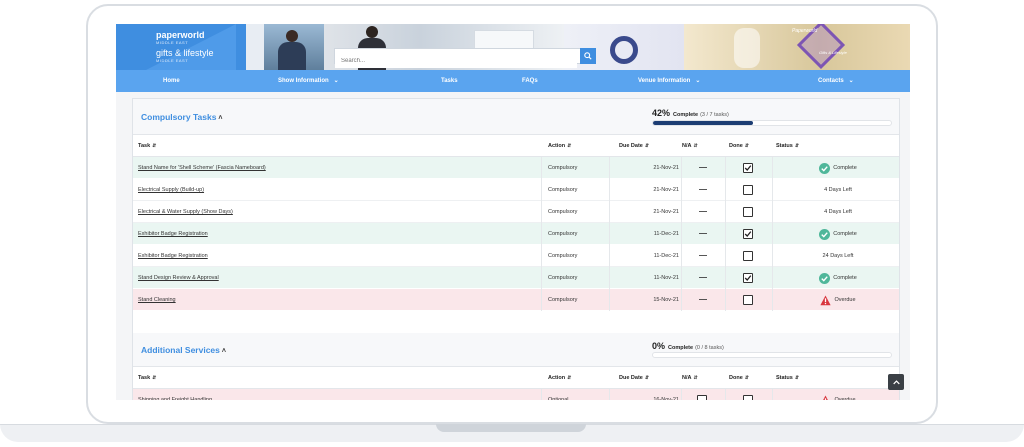  Describe the element at coordinates (563, 300) in the screenshot. I see `task-action: Compulsory` at that location.